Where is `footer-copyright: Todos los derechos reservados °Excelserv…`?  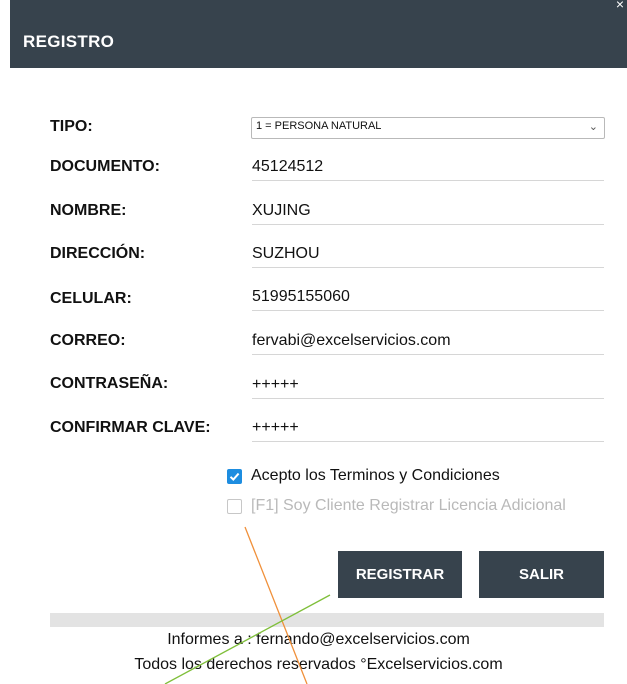 footer-copyright: Todos los derechos reservados °Excelserv… is located at coordinates (318, 664).